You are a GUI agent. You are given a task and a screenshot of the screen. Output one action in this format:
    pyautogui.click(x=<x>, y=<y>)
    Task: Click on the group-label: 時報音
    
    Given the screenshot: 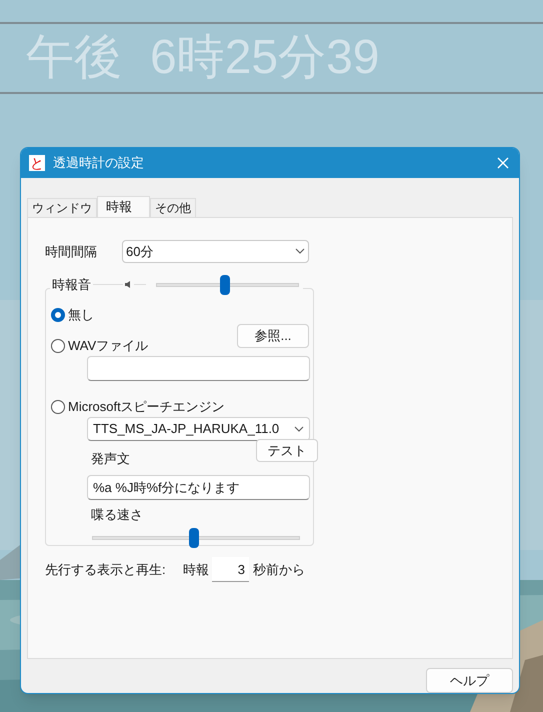 What is the action you would take?
    pyautogui.click(x=71, y=285)
    